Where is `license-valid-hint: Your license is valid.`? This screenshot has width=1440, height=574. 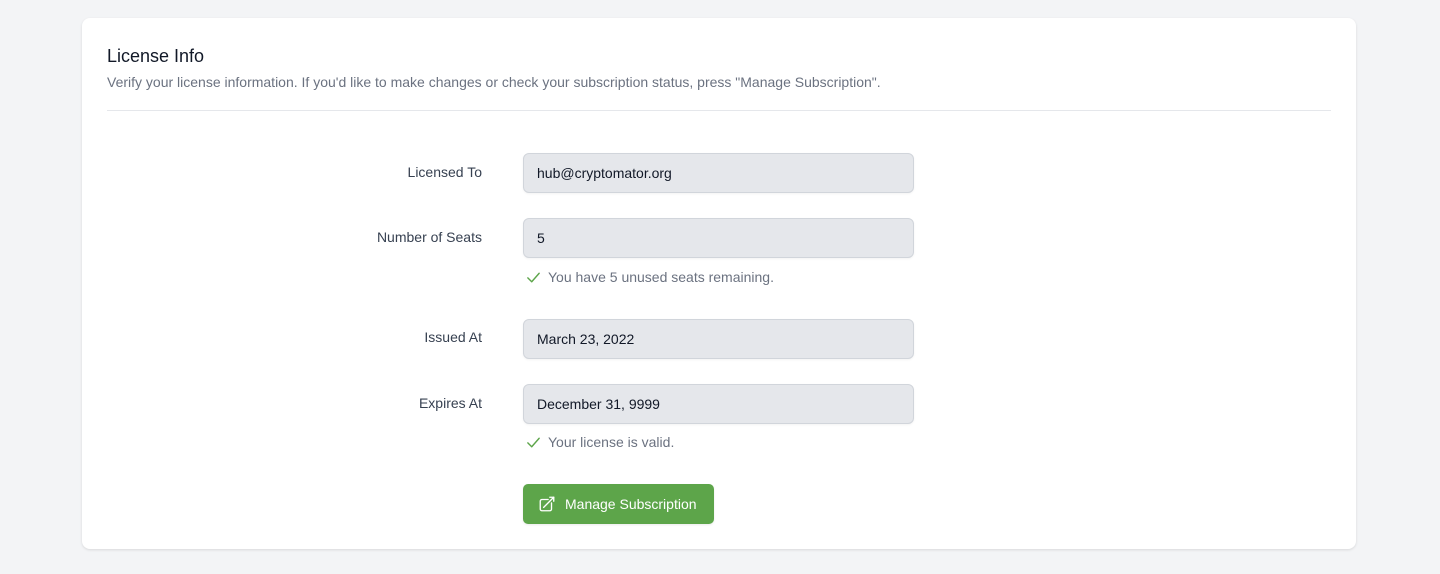
license-valid-hint: Your license is valid. is located at coordinates (599, 442).